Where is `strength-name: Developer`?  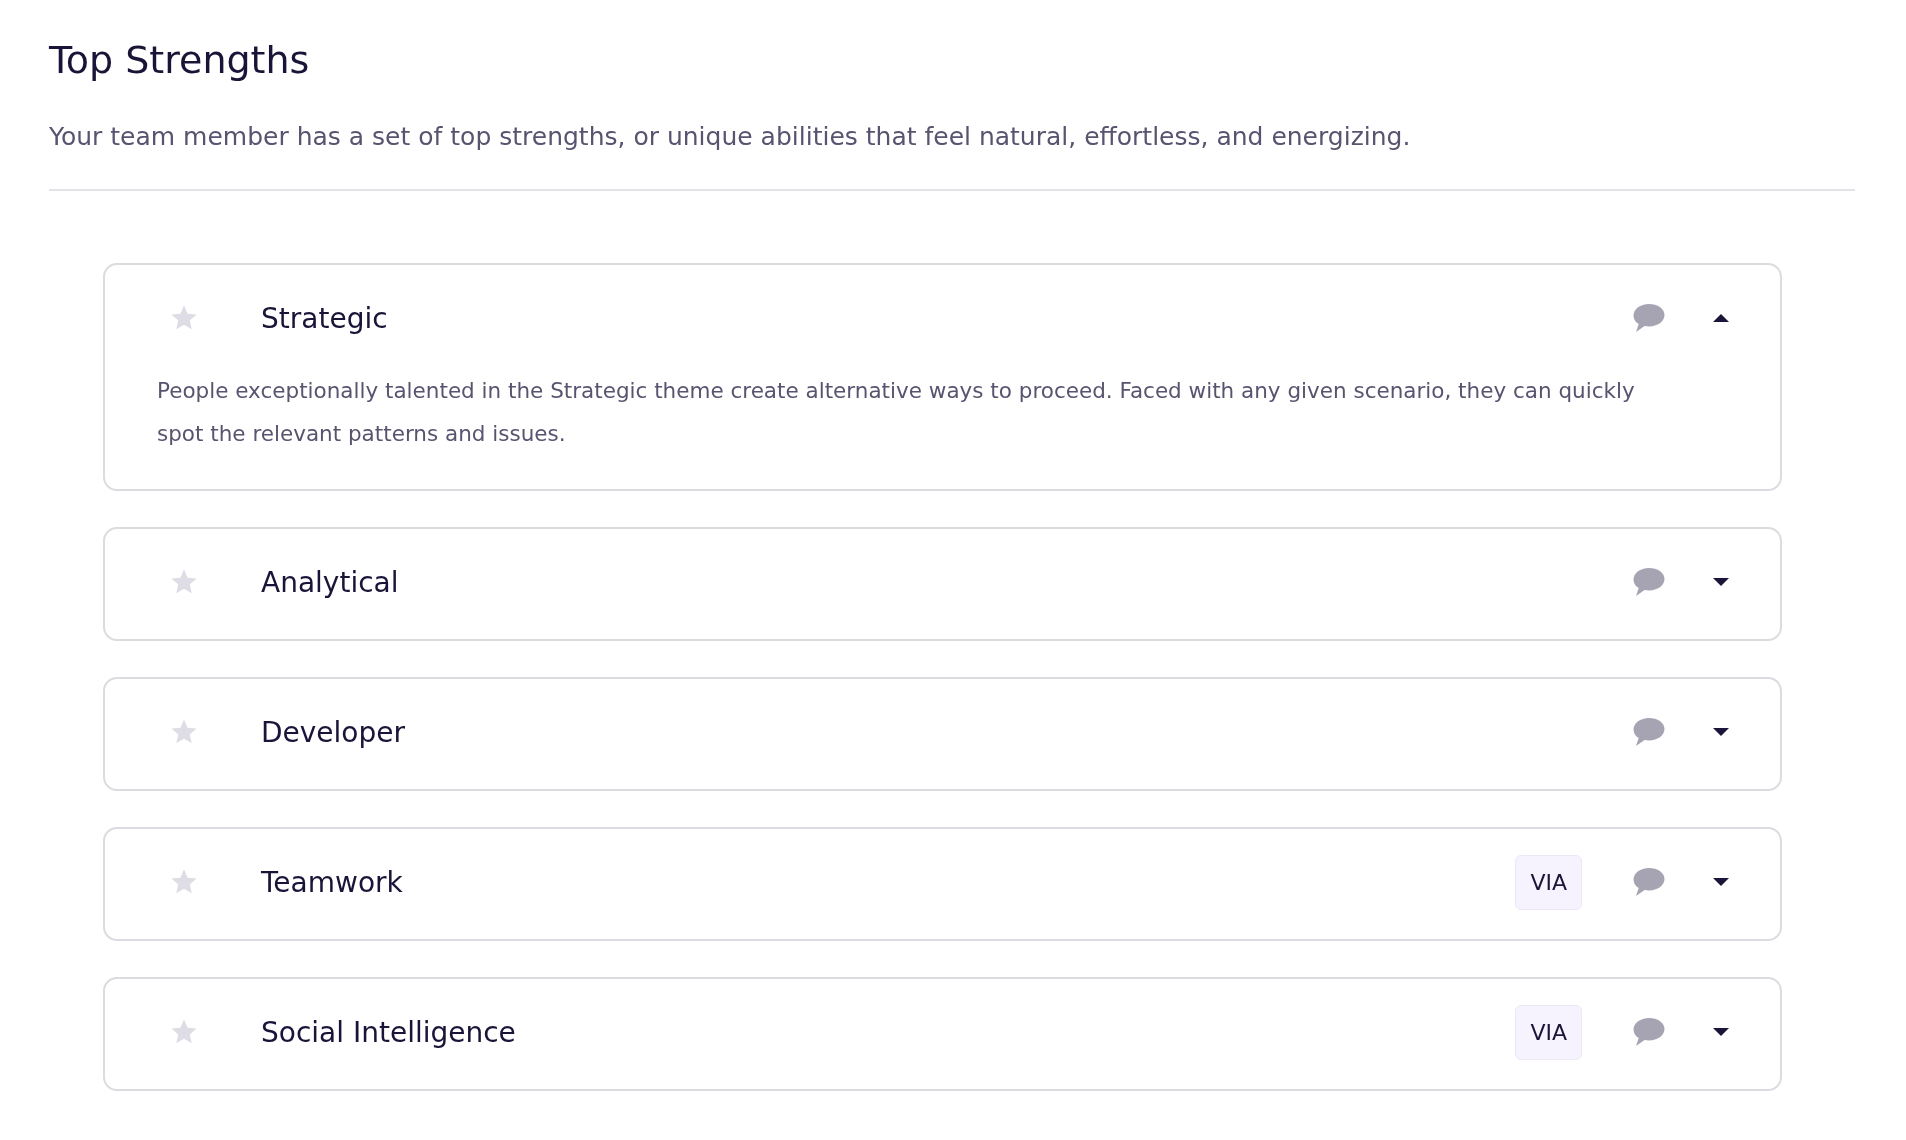
strength-name: Developer is located at coordinates (333, 732).